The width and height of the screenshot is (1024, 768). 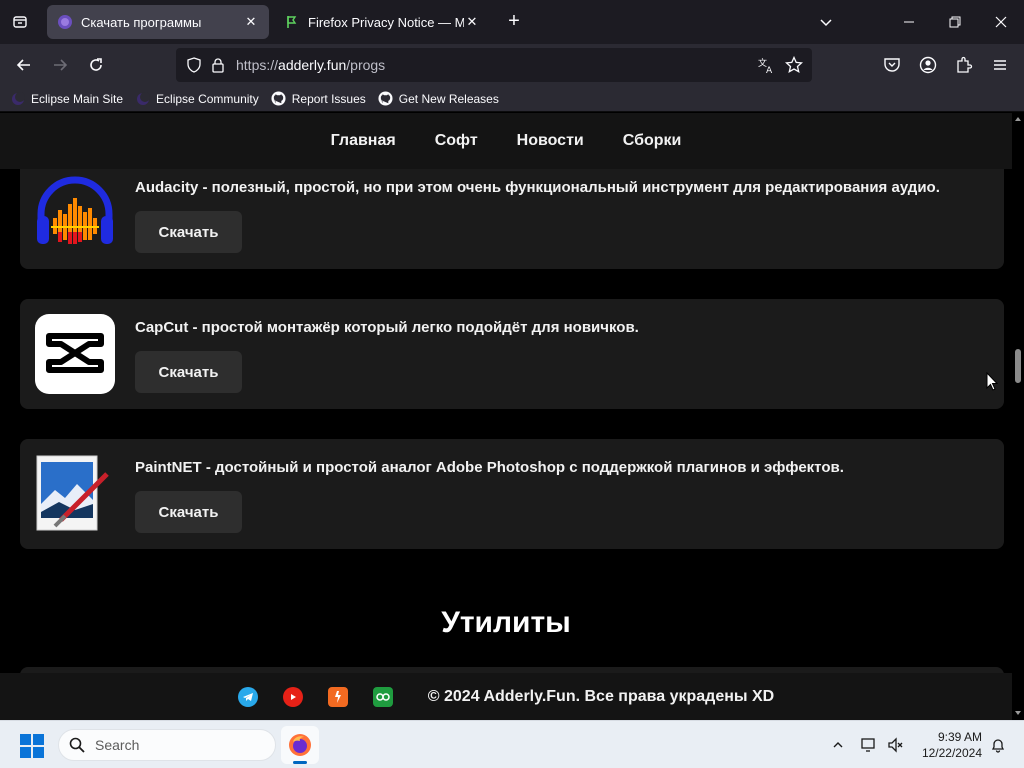 I want to click on chevron-down-icon, so click(x=826, y=23).